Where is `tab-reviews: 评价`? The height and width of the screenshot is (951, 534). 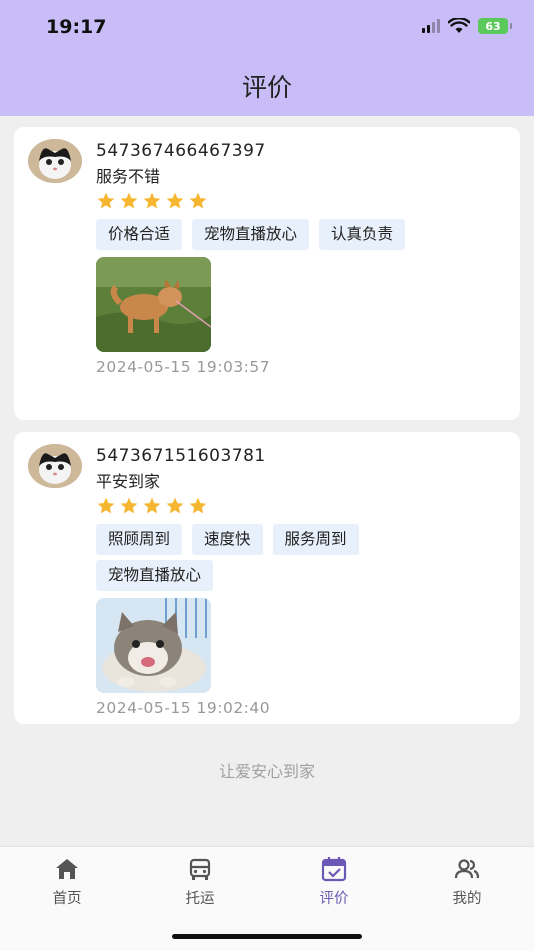
tab-reviews: 评价 is located at coordinates (334, 881).